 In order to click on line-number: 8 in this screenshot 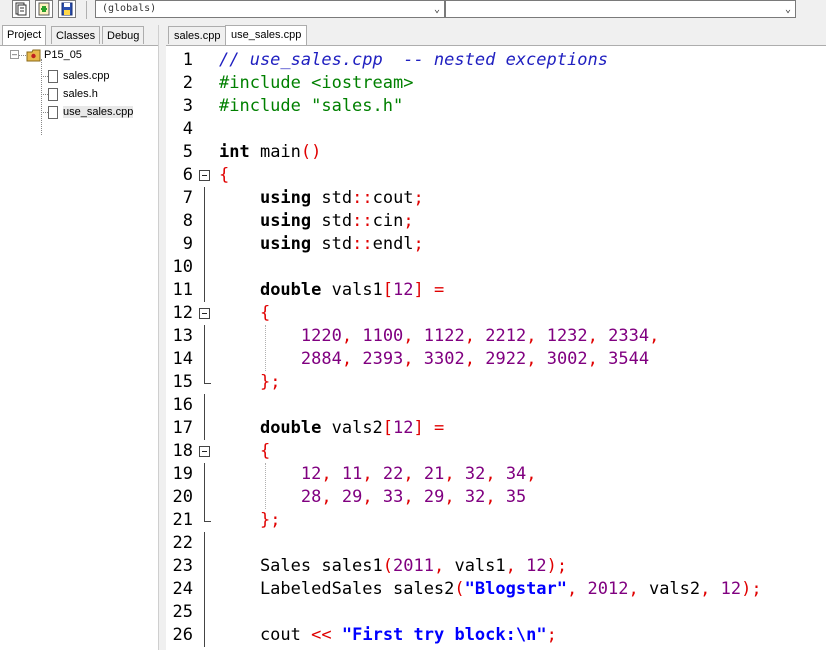, I will do `click(187, 221)`.